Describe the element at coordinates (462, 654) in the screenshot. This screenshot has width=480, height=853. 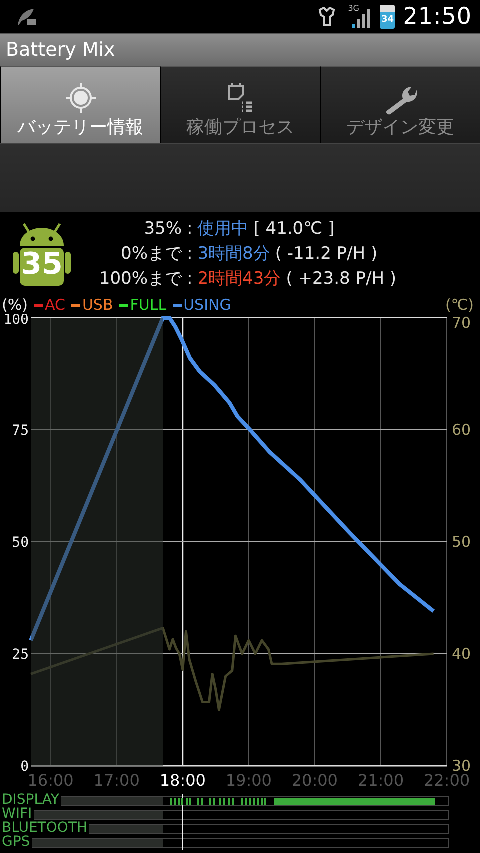
I see `y-tick-label: 40` at that location.